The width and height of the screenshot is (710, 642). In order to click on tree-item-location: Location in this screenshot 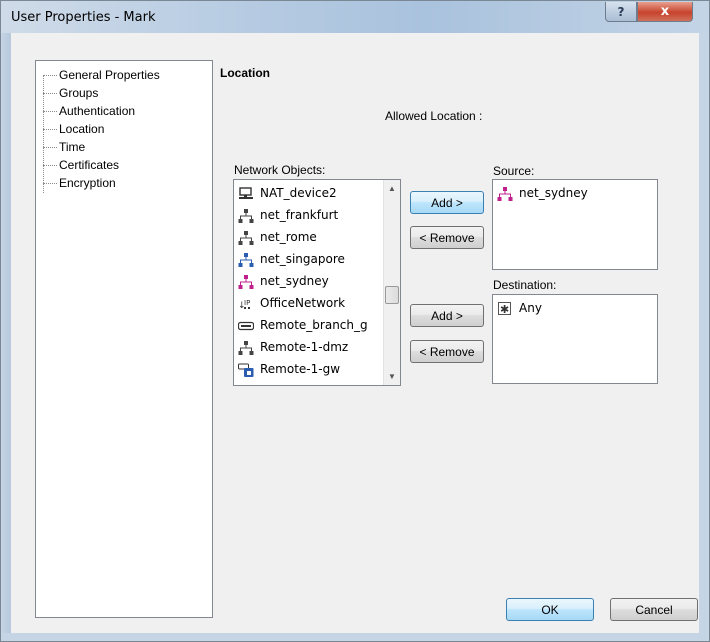, I will do `click(73, 129)`.